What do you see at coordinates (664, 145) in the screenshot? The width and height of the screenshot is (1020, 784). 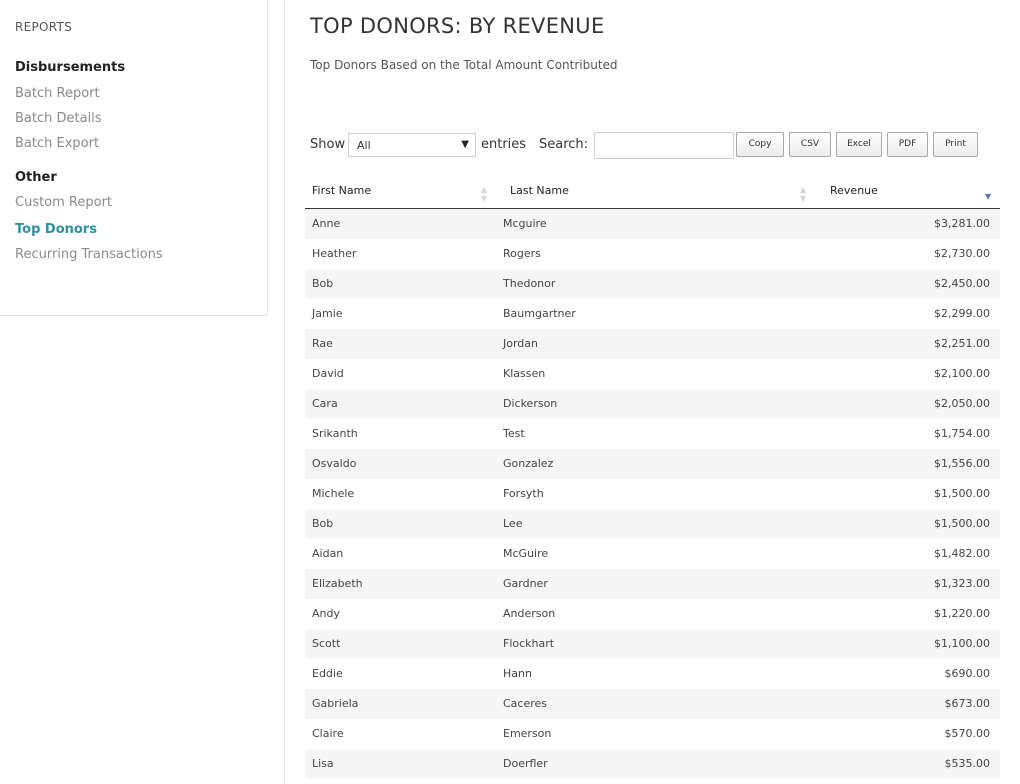 I see `search-input` at bounding box center [664, 145].